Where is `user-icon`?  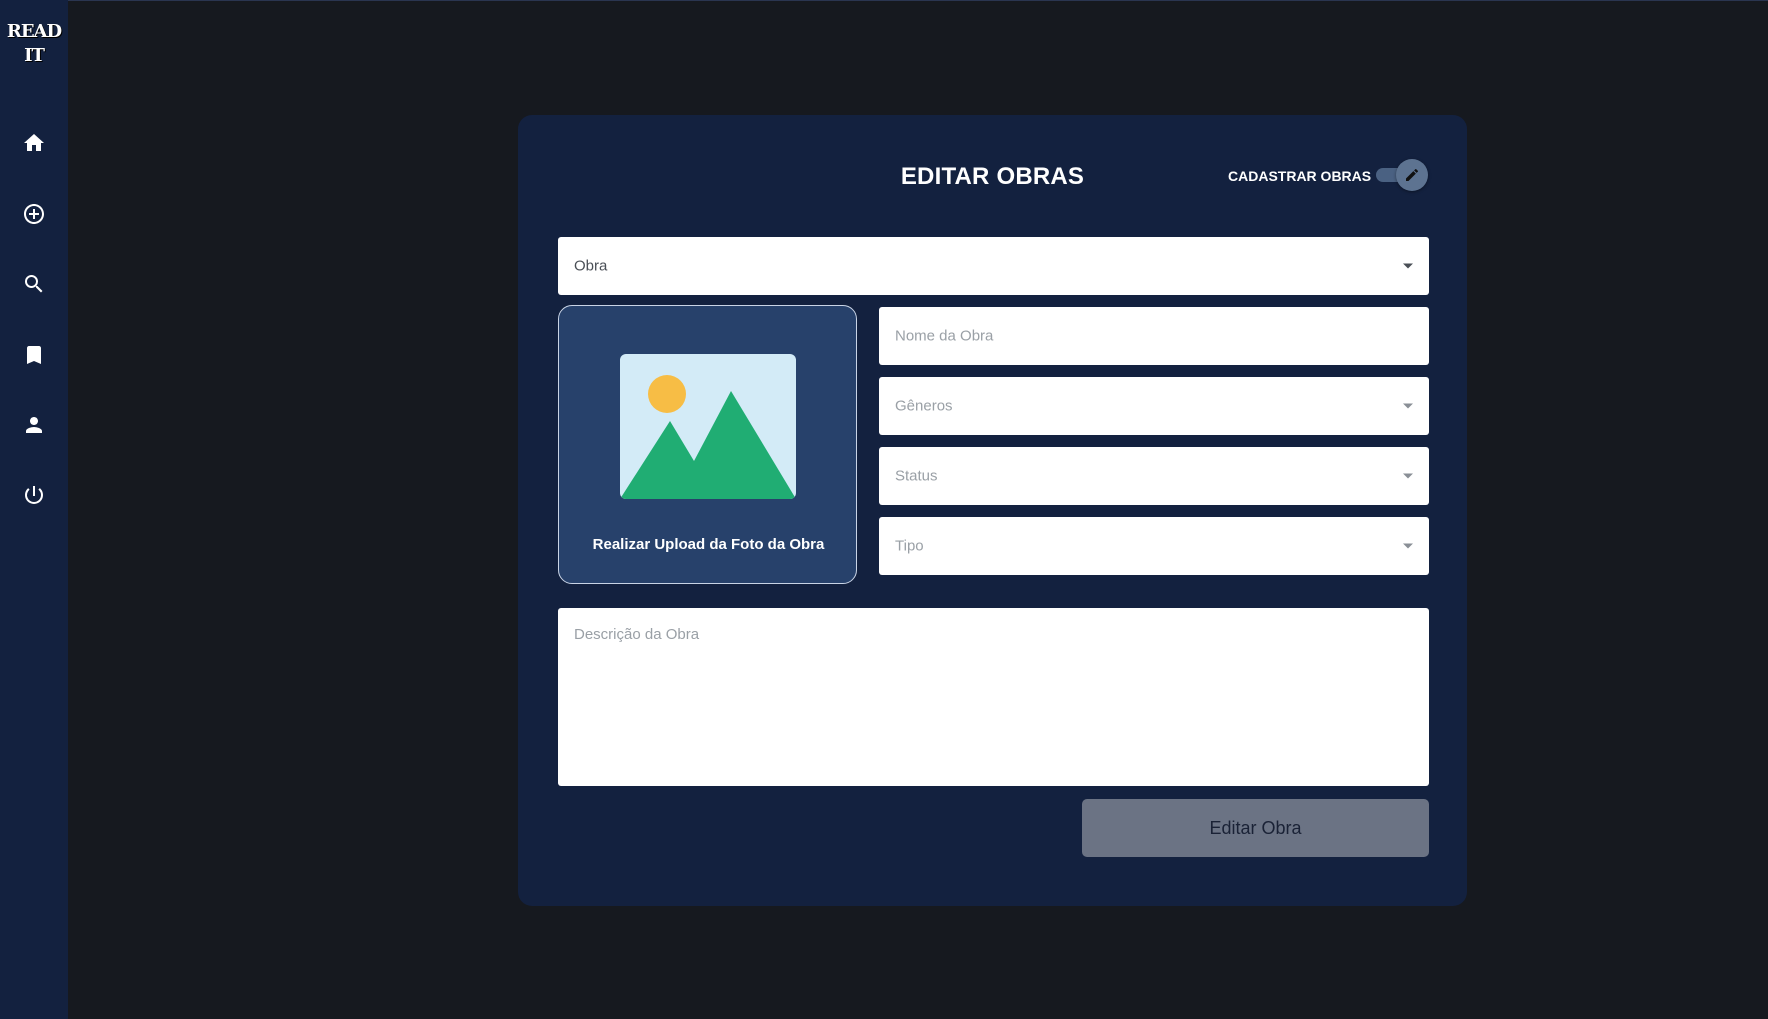 user-icon is located at coordinates (34, 425).